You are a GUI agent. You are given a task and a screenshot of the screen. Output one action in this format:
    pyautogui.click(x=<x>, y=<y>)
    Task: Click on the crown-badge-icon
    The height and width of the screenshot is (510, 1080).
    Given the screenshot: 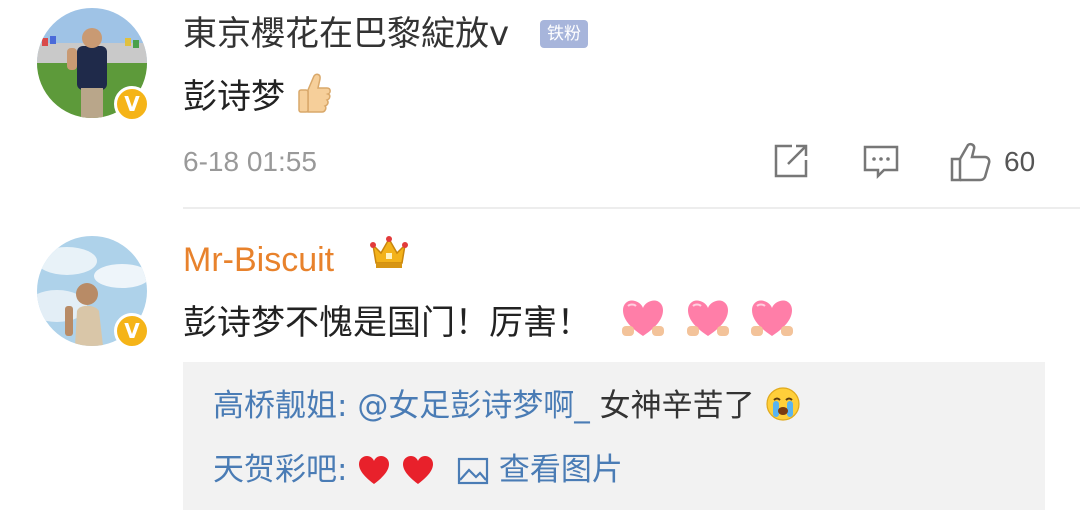 What is the action you would take?
    pyautogui.click(x=389, y=253)
    